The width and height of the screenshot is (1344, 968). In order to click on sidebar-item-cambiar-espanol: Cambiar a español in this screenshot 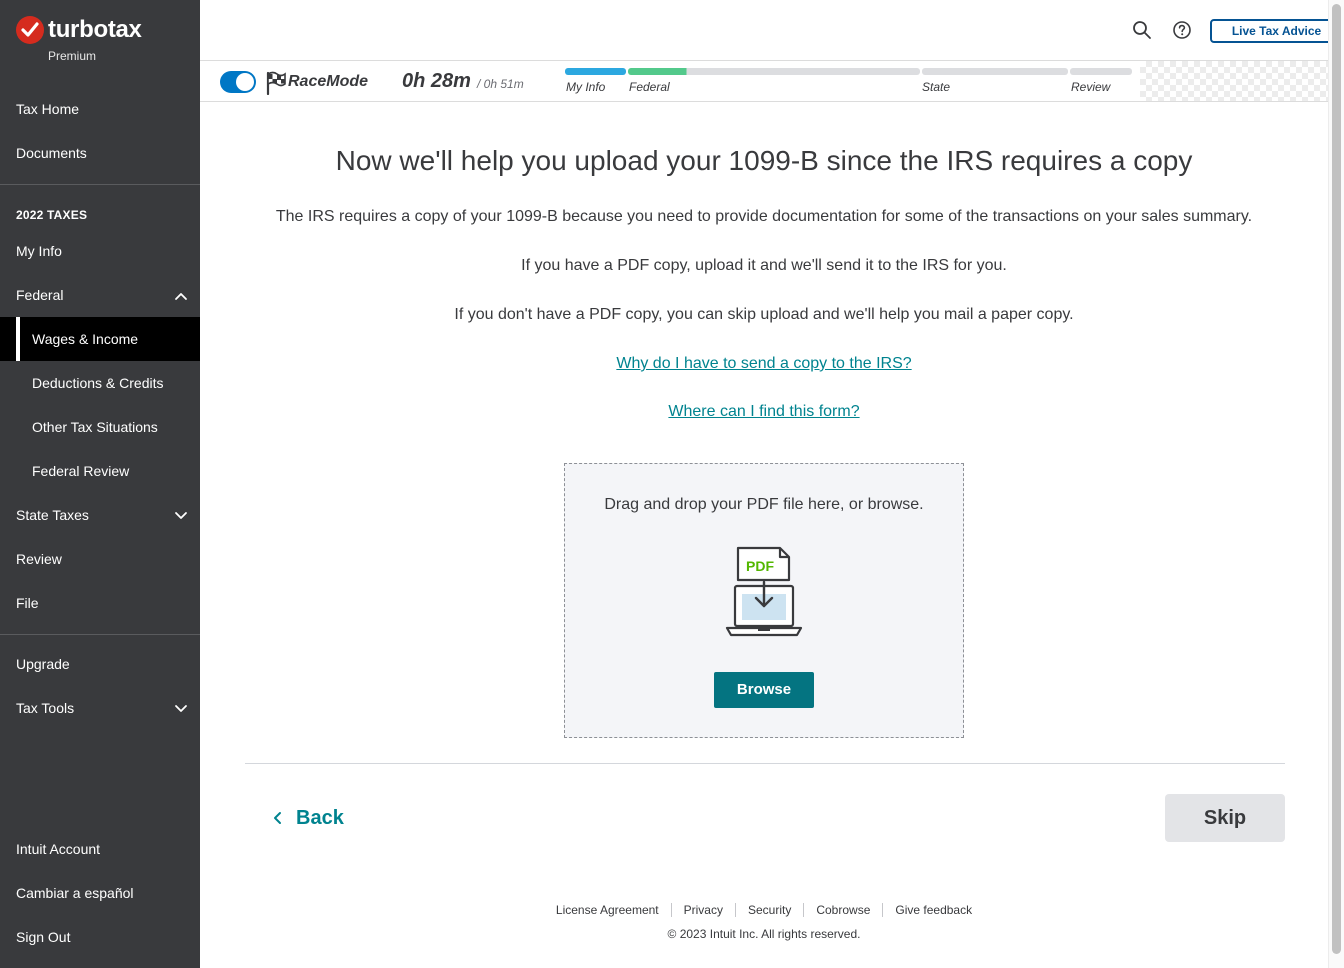, I will do `click(100, 893)`.